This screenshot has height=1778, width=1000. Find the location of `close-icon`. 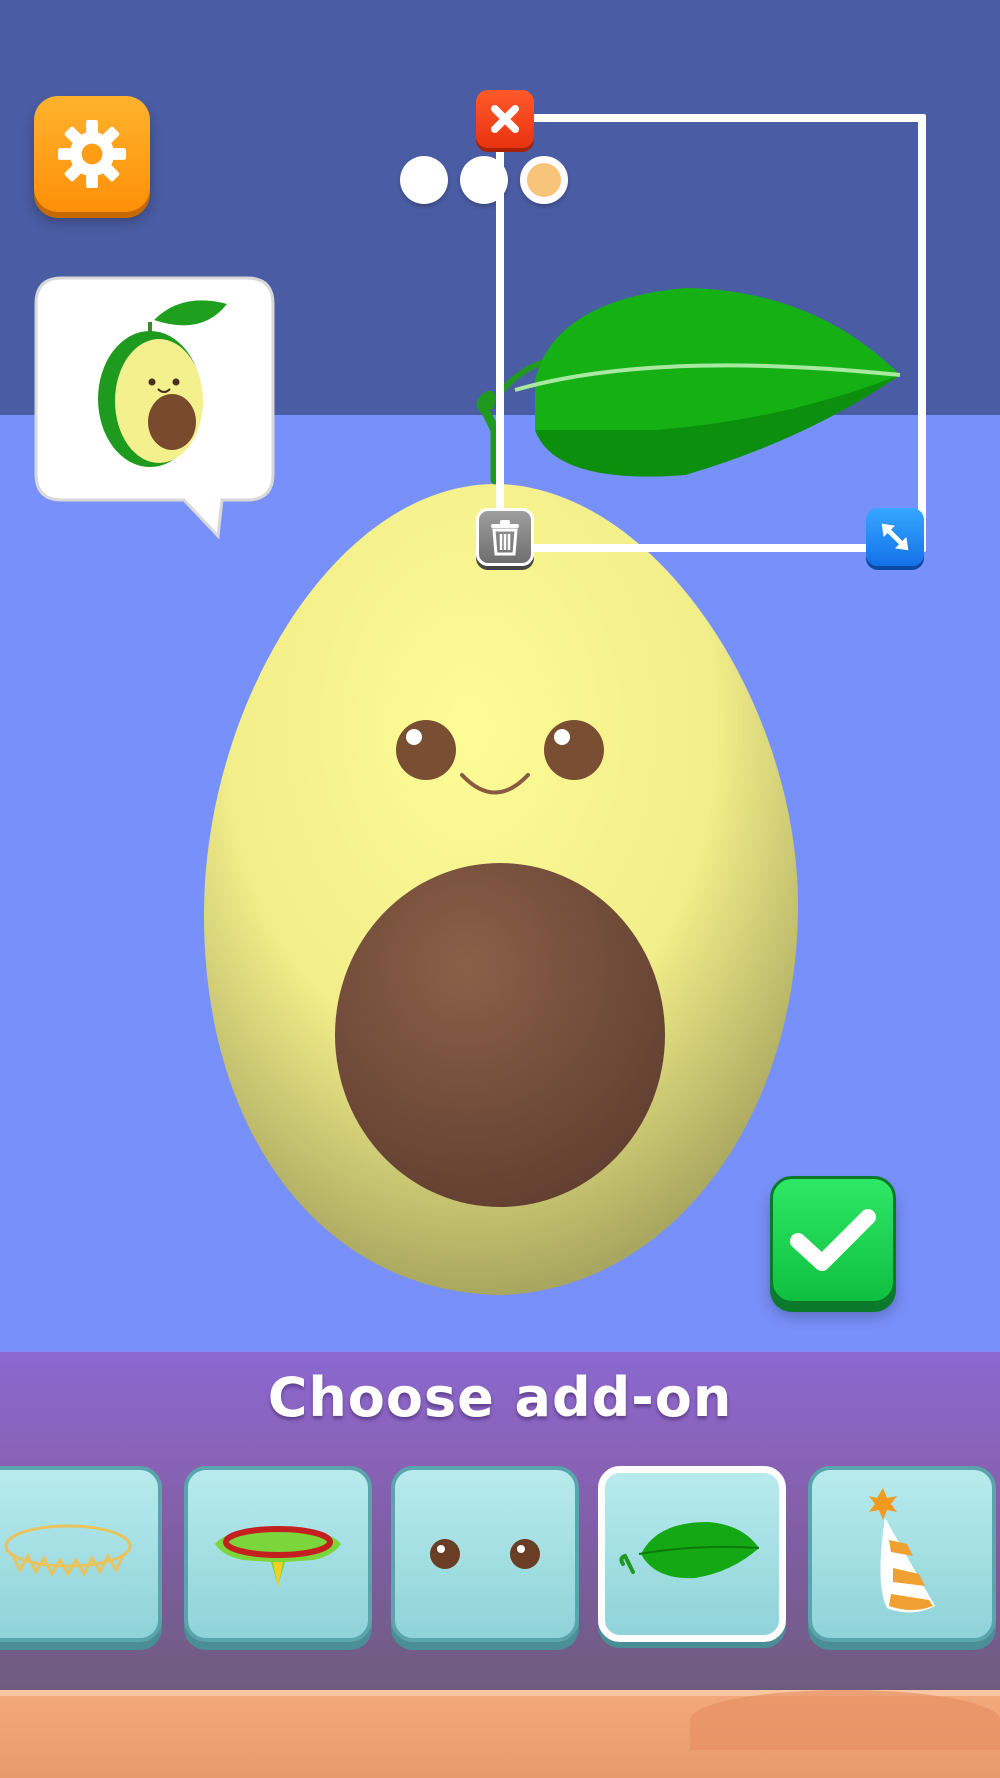

close-icon is located at coordinates (505, 119).